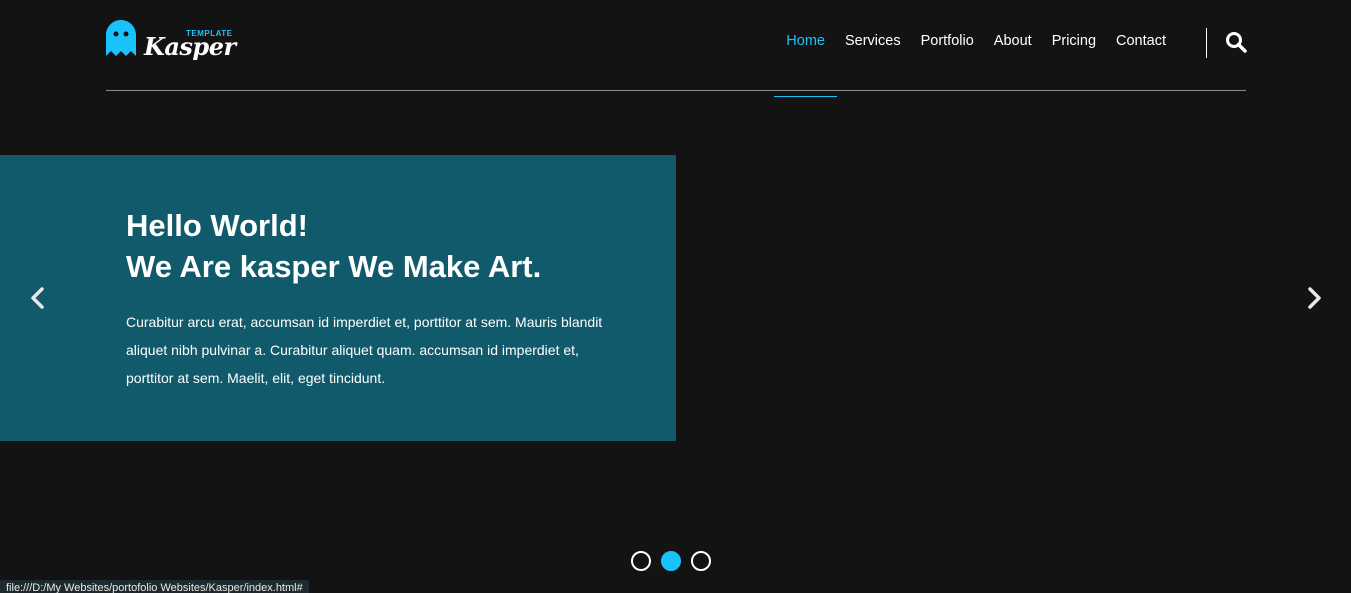  What do you see at coordinates (1206, 43) in the screenshot?
I see `search-divider` at bounding box center [1206, 43].